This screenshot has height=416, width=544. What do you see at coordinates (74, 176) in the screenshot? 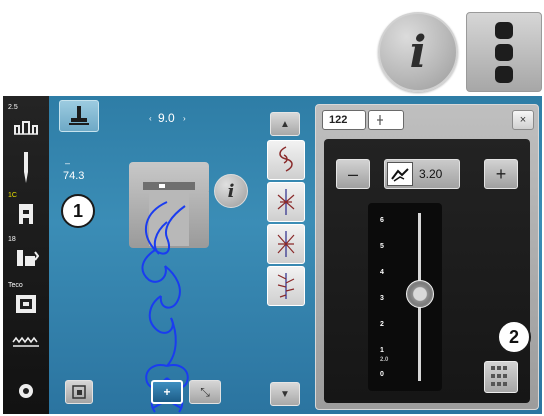
I see `stitch-length-value: 74.3` at bounding box center [74, 176].